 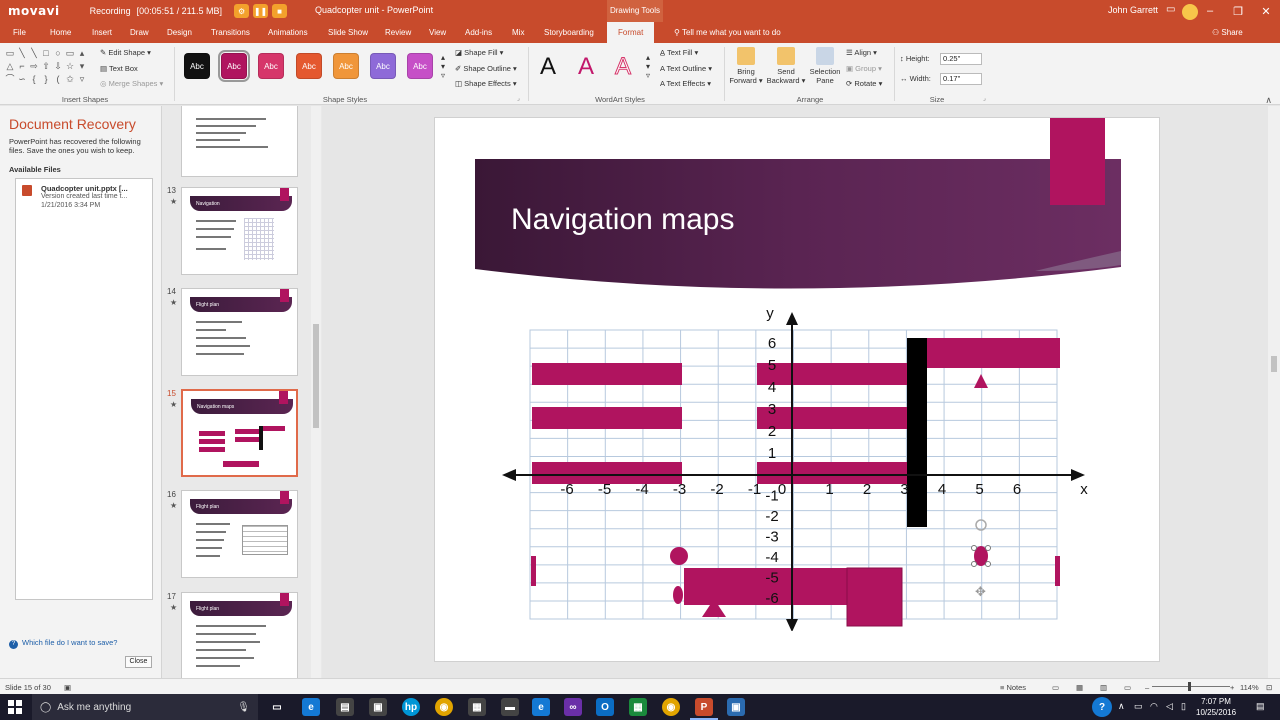 What do you see at coordinates (242, 11) in the screenshot?
I see `record-settings-icon: ⚙` at bounding box center [242, 11].